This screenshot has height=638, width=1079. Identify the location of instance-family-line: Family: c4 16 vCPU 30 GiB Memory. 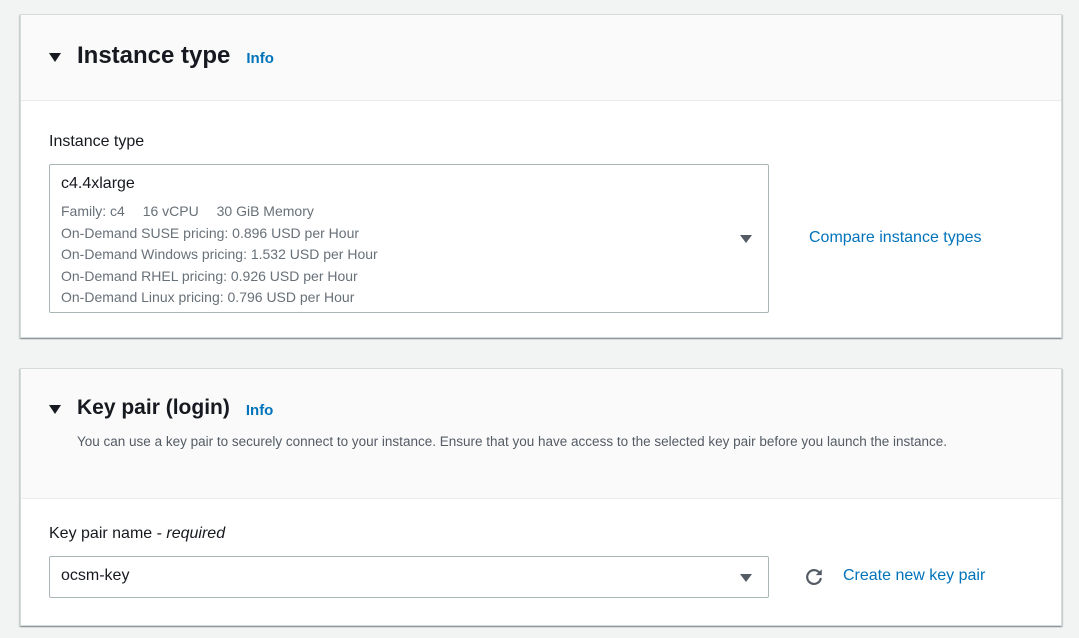
(219, 212).